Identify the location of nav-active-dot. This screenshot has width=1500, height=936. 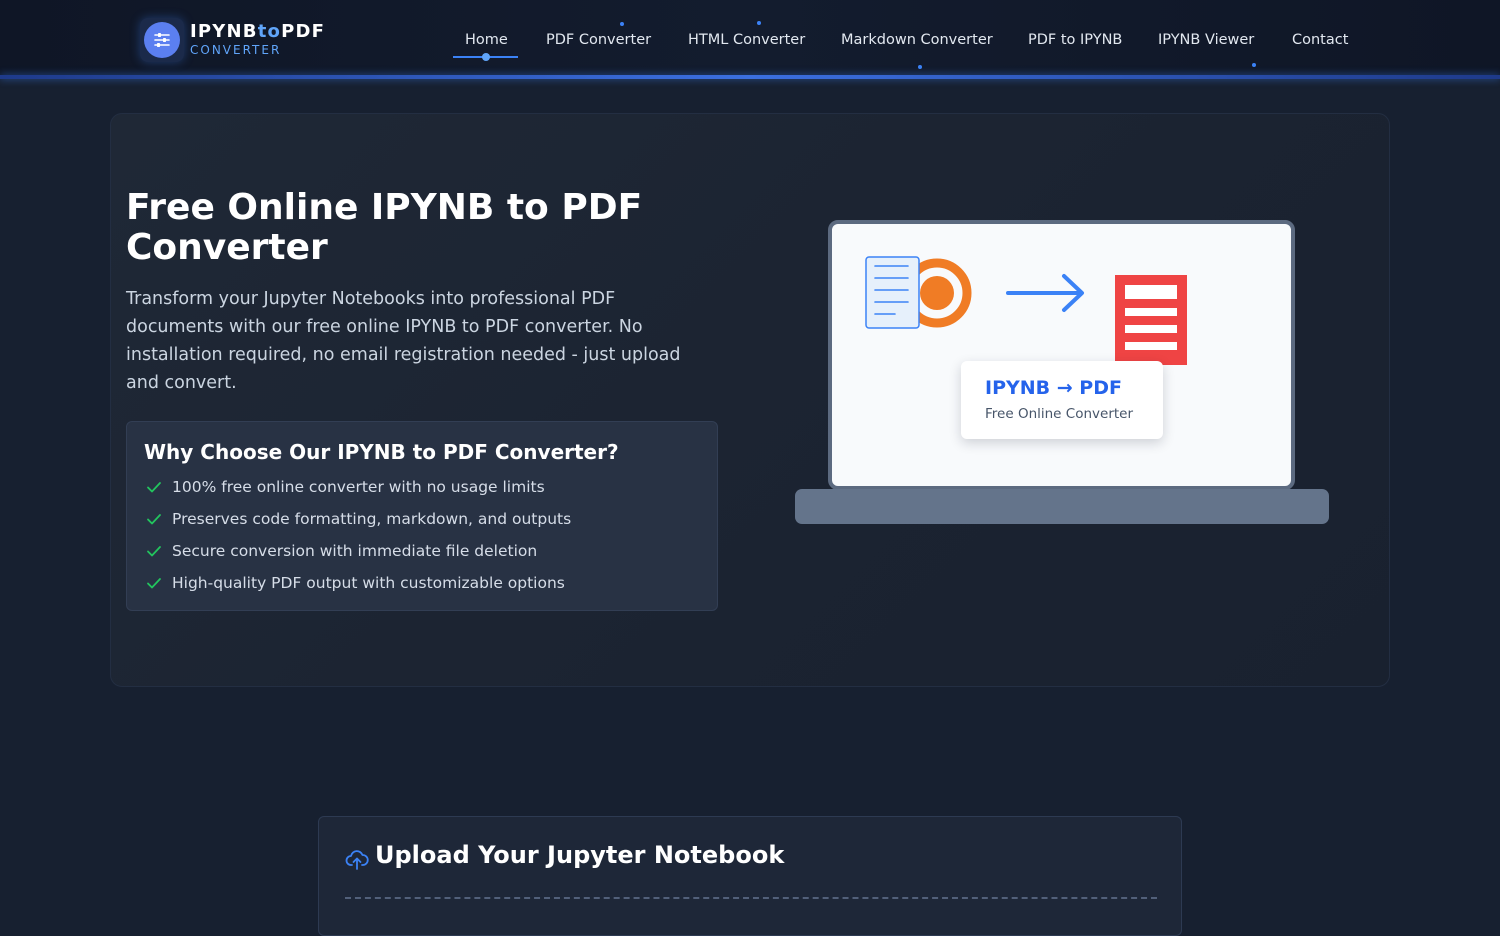
(486, 57).